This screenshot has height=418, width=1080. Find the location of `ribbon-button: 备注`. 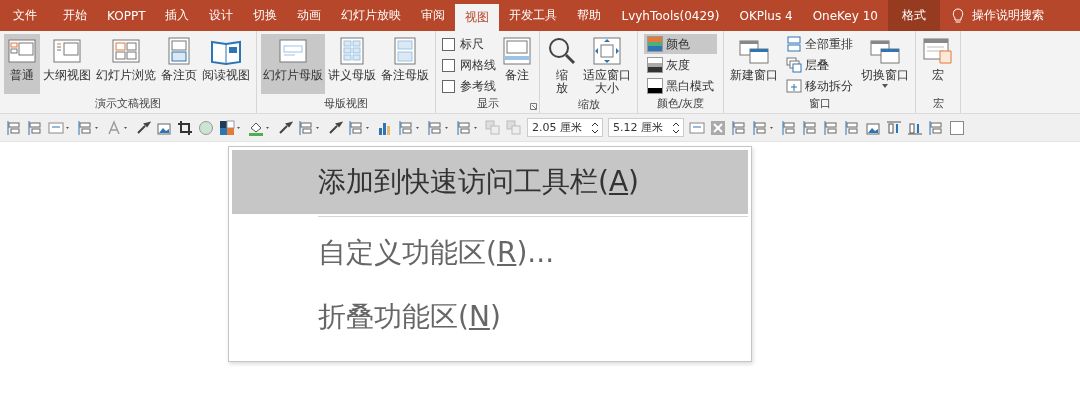

ribbon-button: 备注 is located at coordinates (517, 64).